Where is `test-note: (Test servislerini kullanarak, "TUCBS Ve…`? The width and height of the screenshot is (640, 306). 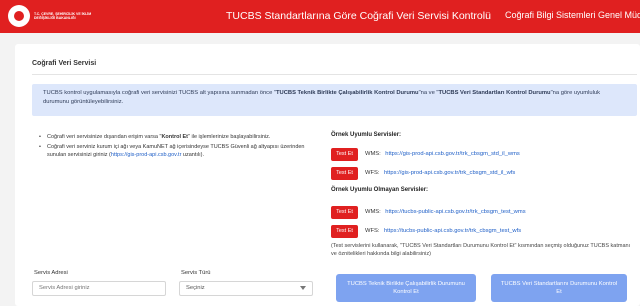
test-note: (Test servislerini kullanarak, "TUCBS Ve… is located at coordinates (481, 250).